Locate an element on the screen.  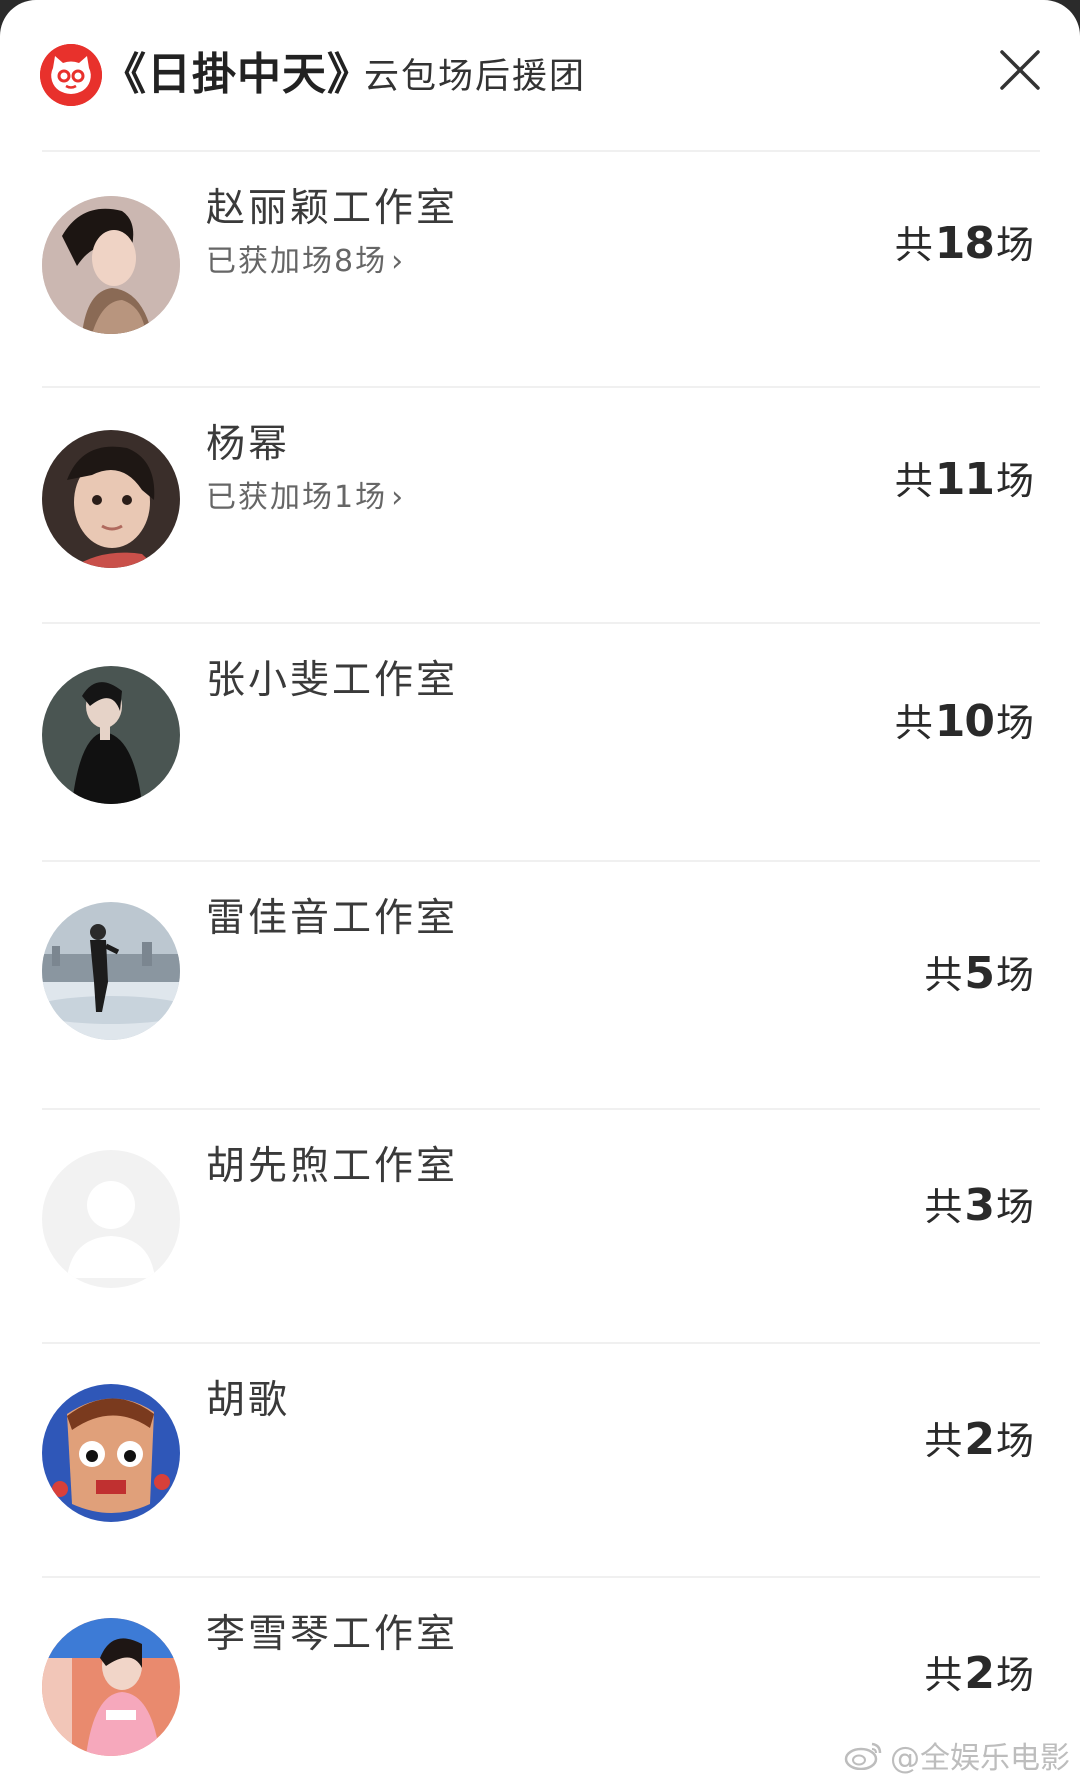
list-item: 张小斐工作室 共10场 is located at coordinates (541, 742).